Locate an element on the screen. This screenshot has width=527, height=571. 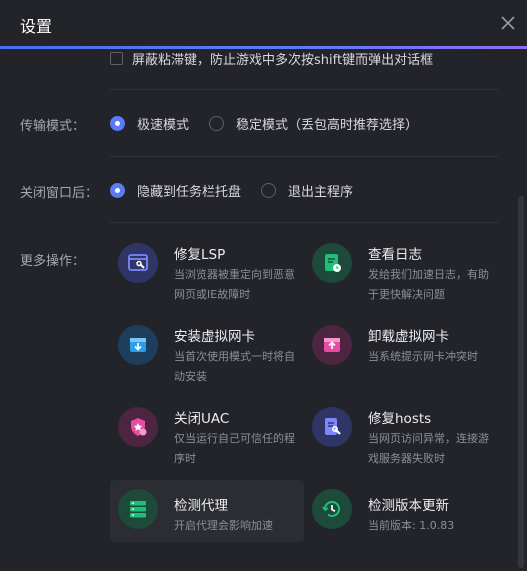
op-title: 关闭UAC is located at coordinates (202, 419).